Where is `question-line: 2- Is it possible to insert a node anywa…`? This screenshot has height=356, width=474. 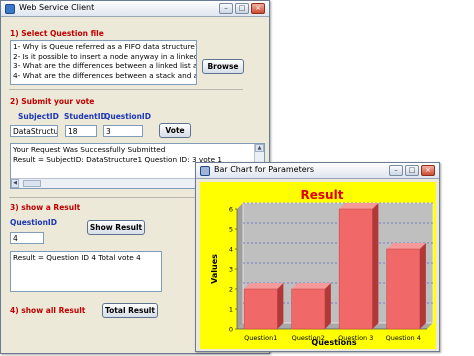 question-line: 2- Is it possible to insert a node anywa… is located at coordinates (105, 56).